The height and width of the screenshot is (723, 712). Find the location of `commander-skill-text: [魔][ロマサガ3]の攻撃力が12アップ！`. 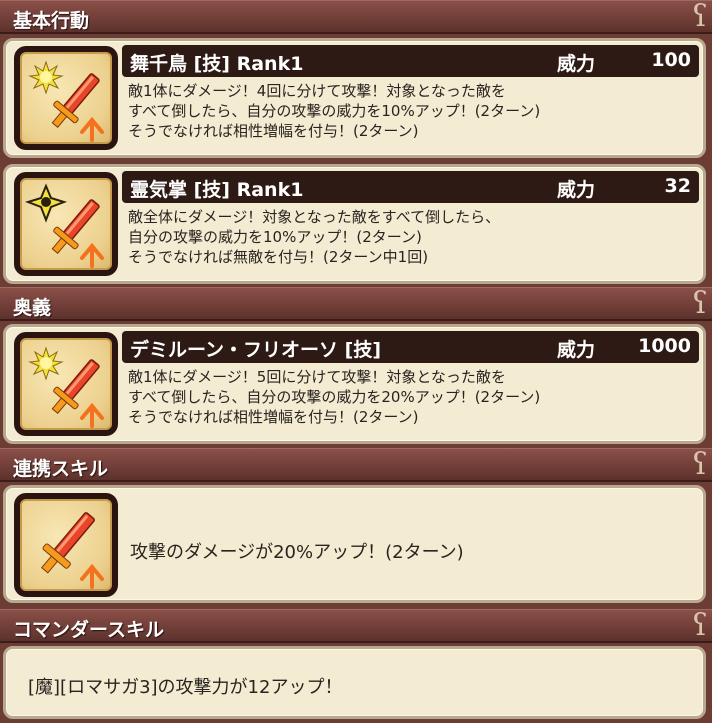

commander-skill-text: [魔][ロマサガ3]の攻撃力が12アップ！ is located at coordinates (185, 687).